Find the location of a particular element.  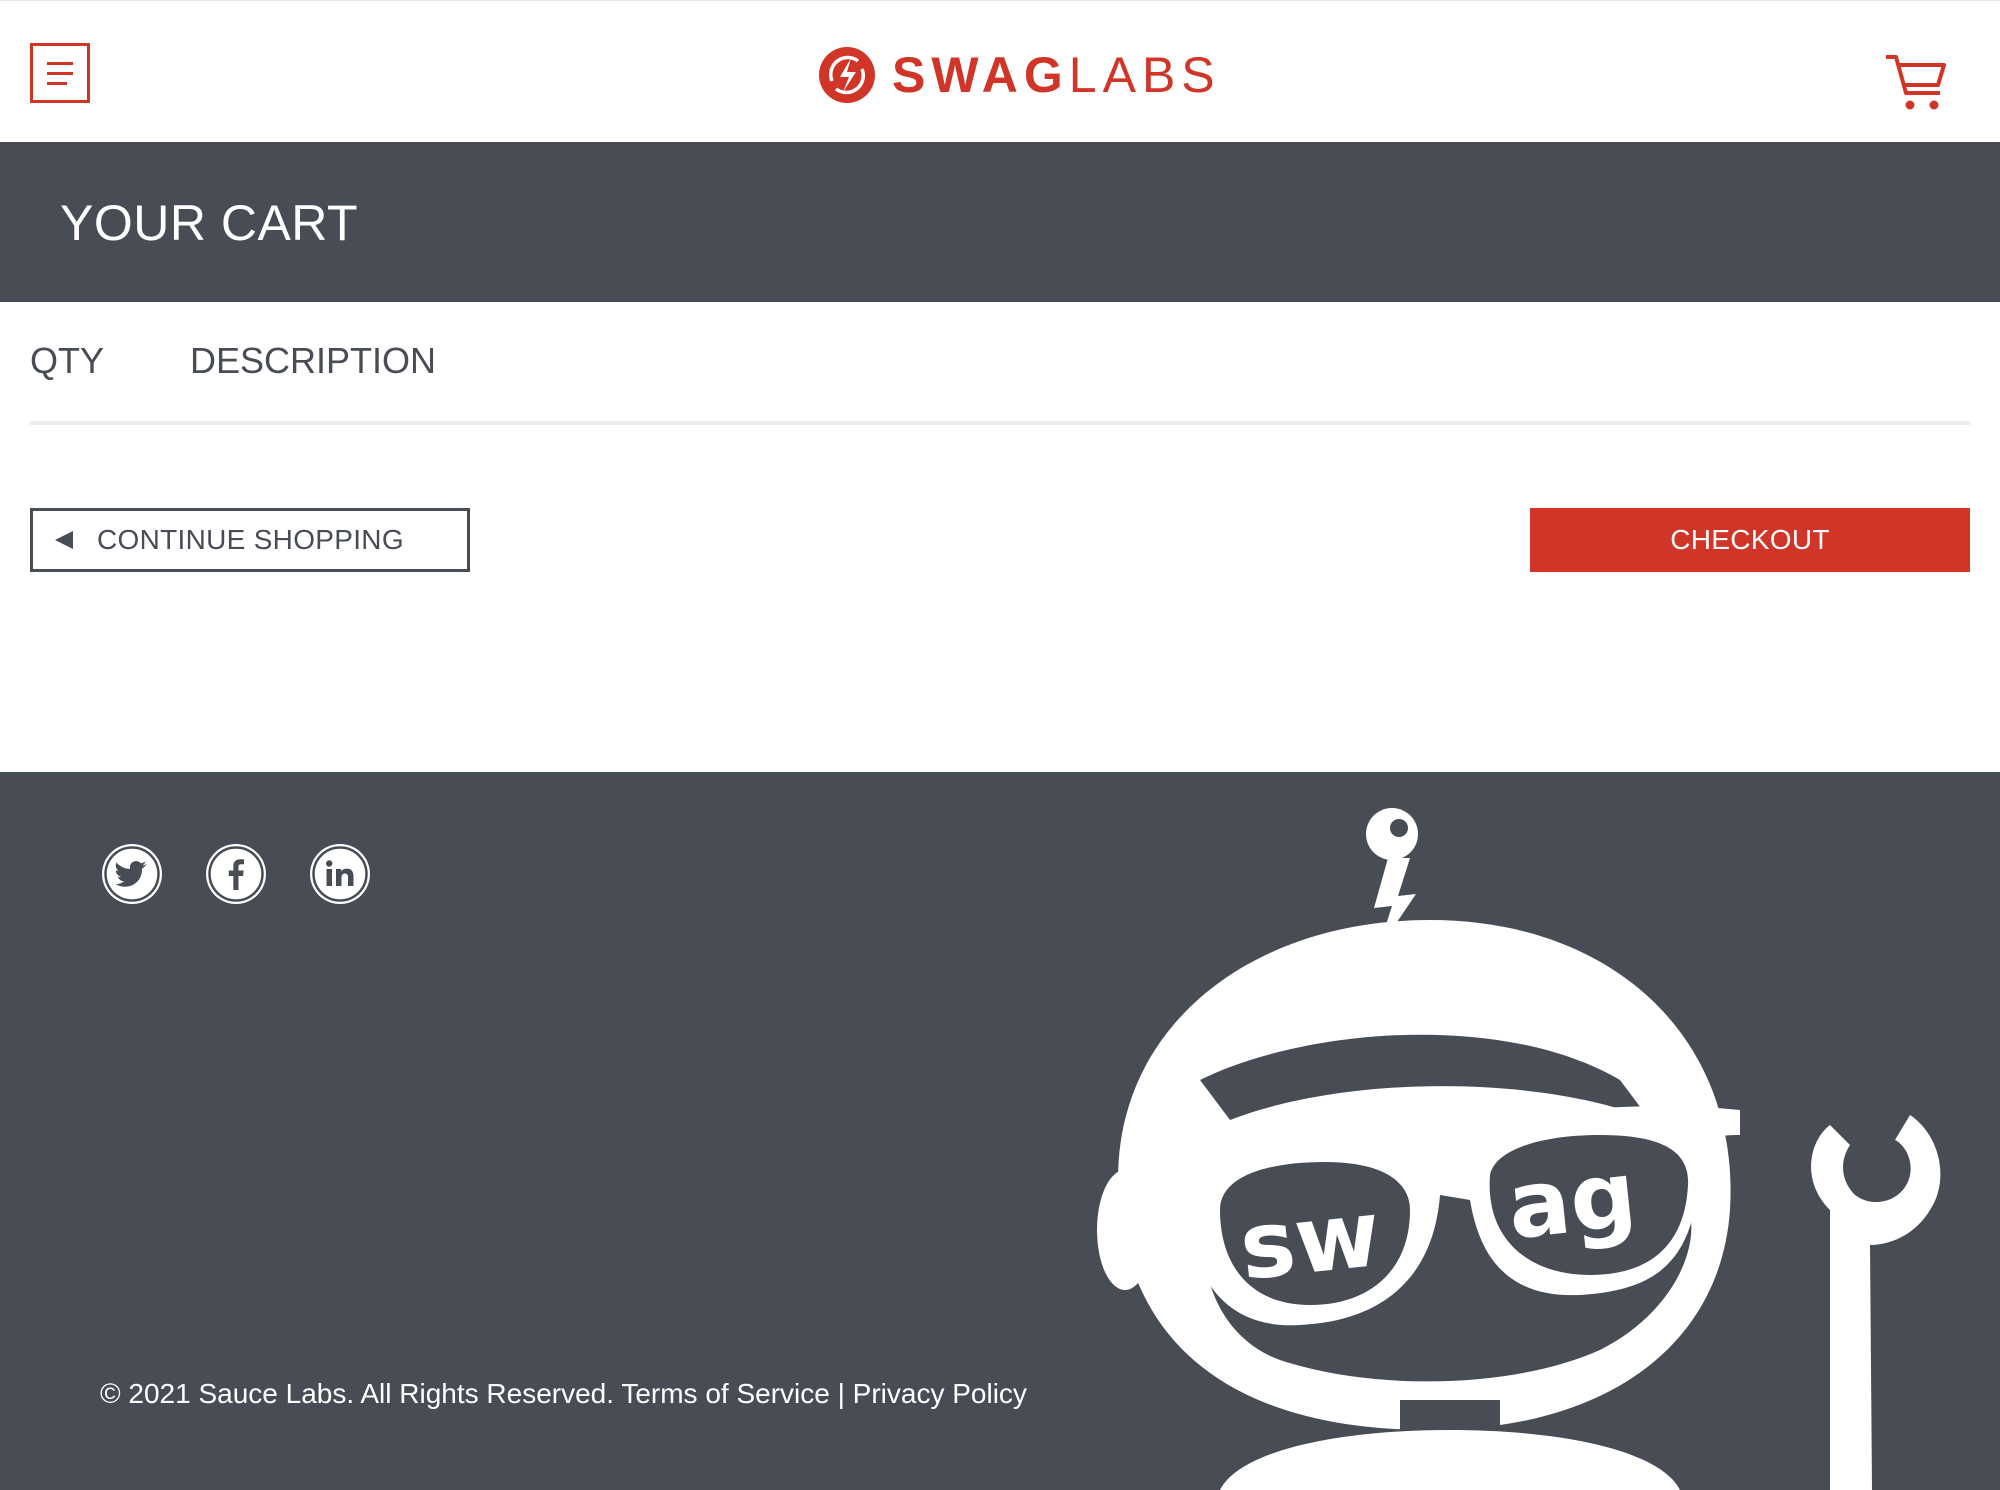

logo-bolt-icon is located at coordinates (847, 75).